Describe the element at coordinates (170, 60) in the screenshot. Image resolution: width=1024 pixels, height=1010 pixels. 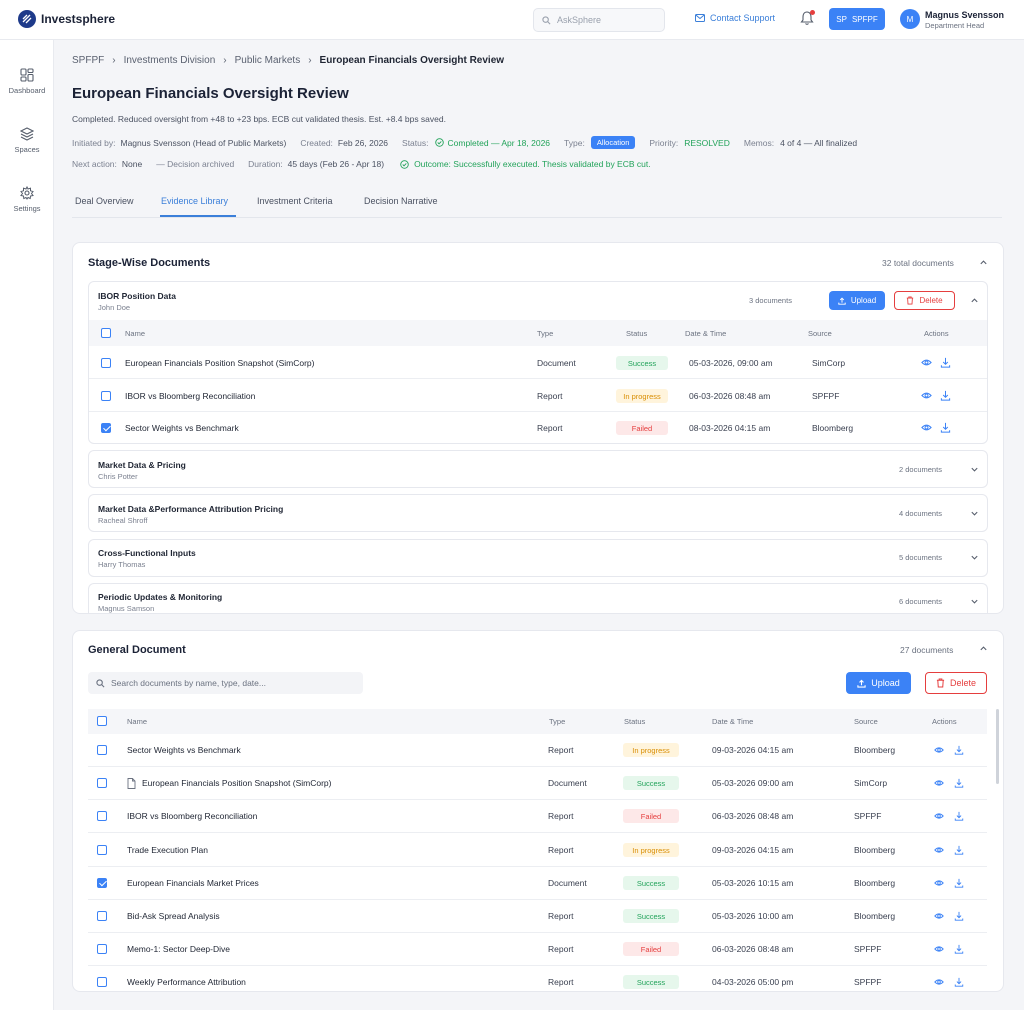
I see `breadcrumb-item: Investments Division` at that location.